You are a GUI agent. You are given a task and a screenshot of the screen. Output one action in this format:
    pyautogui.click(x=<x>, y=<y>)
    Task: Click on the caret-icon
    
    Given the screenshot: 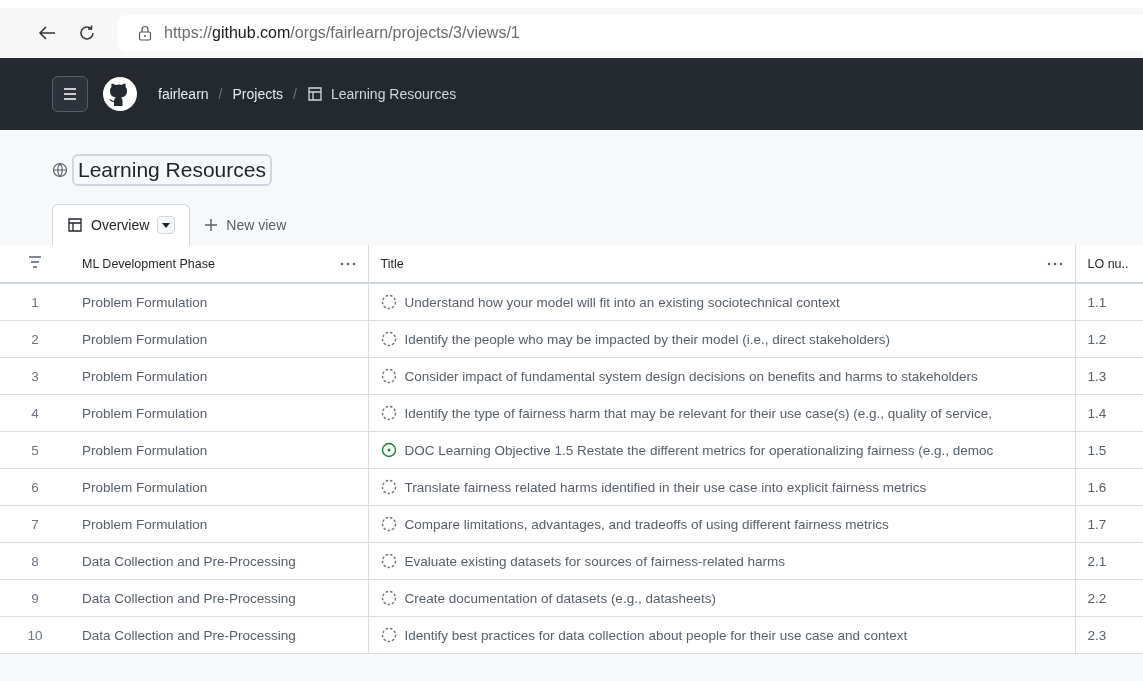 What is the action you would take?
    pyautogui.click(x=166, y=225)
    